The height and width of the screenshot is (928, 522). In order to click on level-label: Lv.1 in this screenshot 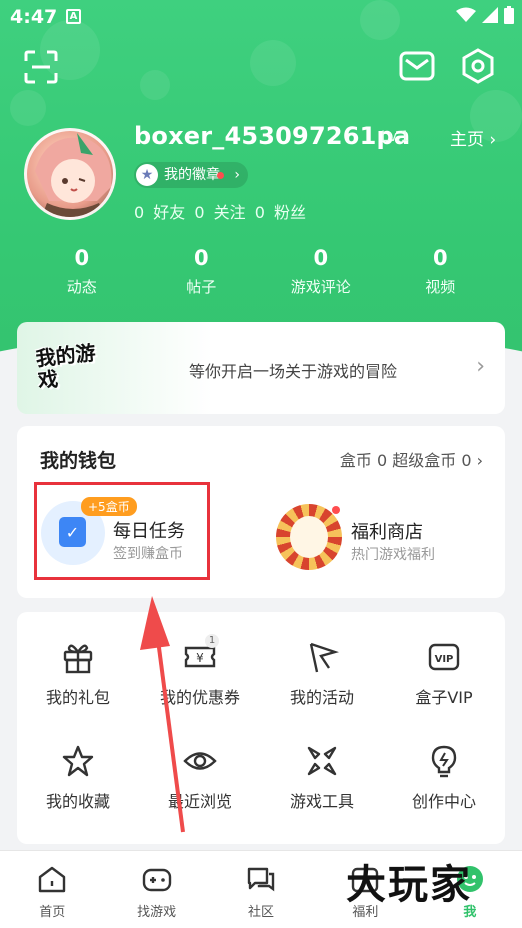, I will do `click(395, 137)`.